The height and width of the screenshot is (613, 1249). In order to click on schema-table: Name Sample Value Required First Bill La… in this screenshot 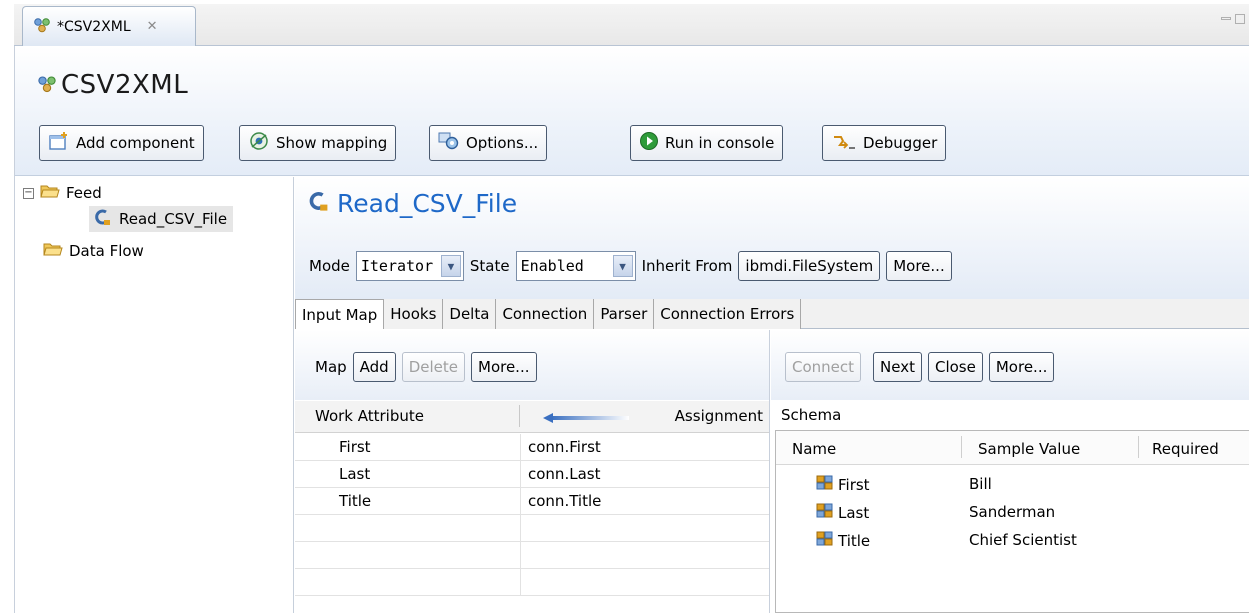, I will do `click(1012, 521)`.